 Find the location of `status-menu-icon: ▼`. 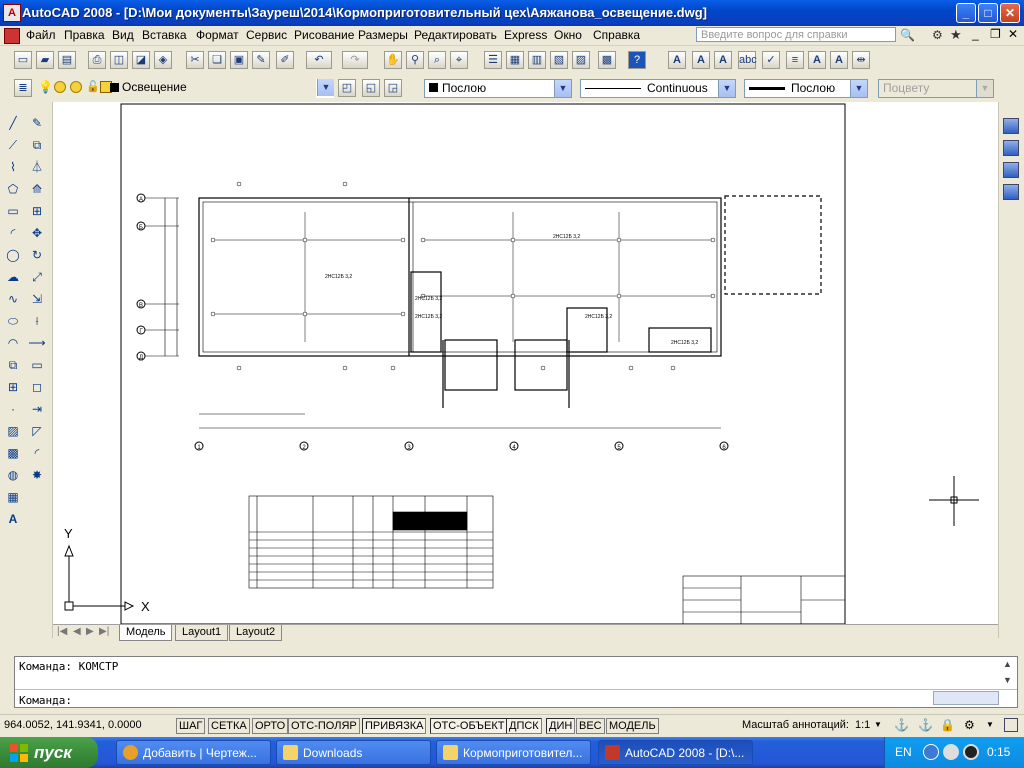

status-menu-icon: ▼ is located at coordinates (990, 724).